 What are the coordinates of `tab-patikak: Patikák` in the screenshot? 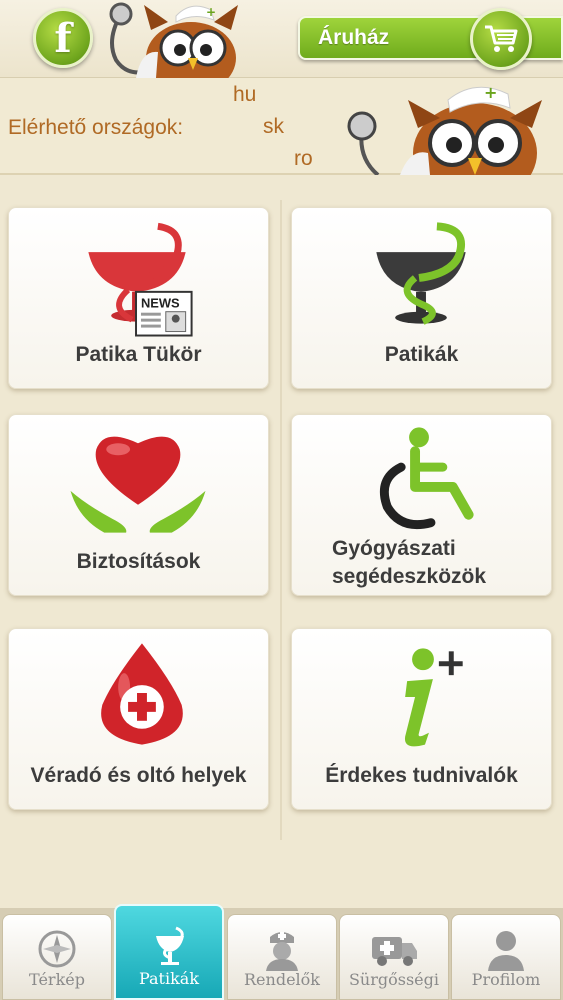 It's located at (169, 952).